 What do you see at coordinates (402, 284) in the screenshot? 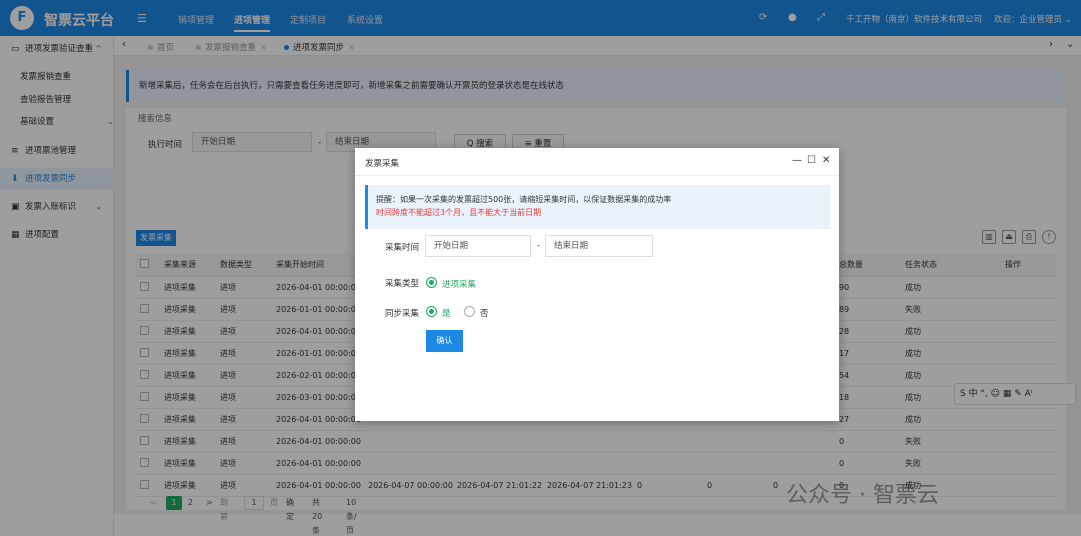
I see `collect-type-label: 采集类型` at bounding box center [402, 284].